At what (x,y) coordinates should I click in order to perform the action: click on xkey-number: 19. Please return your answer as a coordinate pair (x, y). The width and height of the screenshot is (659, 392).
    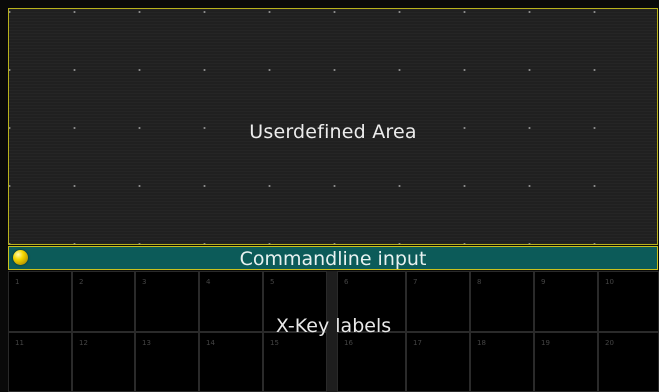
    Looking at the image, I should click on (545, 343).